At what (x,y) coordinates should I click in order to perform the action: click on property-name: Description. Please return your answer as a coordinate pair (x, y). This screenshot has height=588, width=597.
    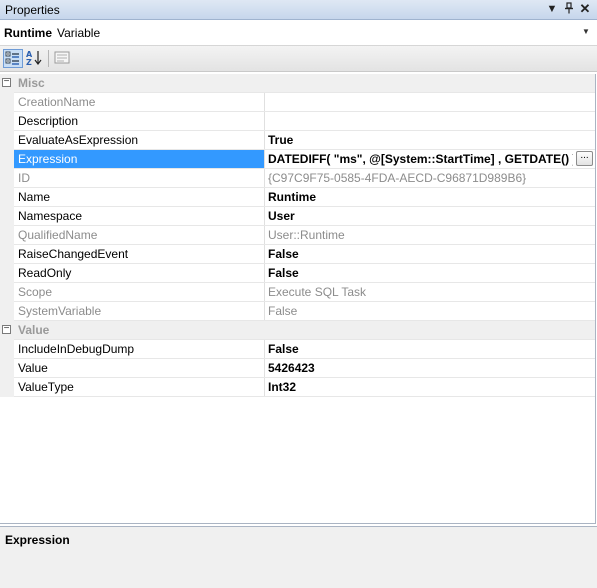
    Looking at the image, I should click on (139, 121).